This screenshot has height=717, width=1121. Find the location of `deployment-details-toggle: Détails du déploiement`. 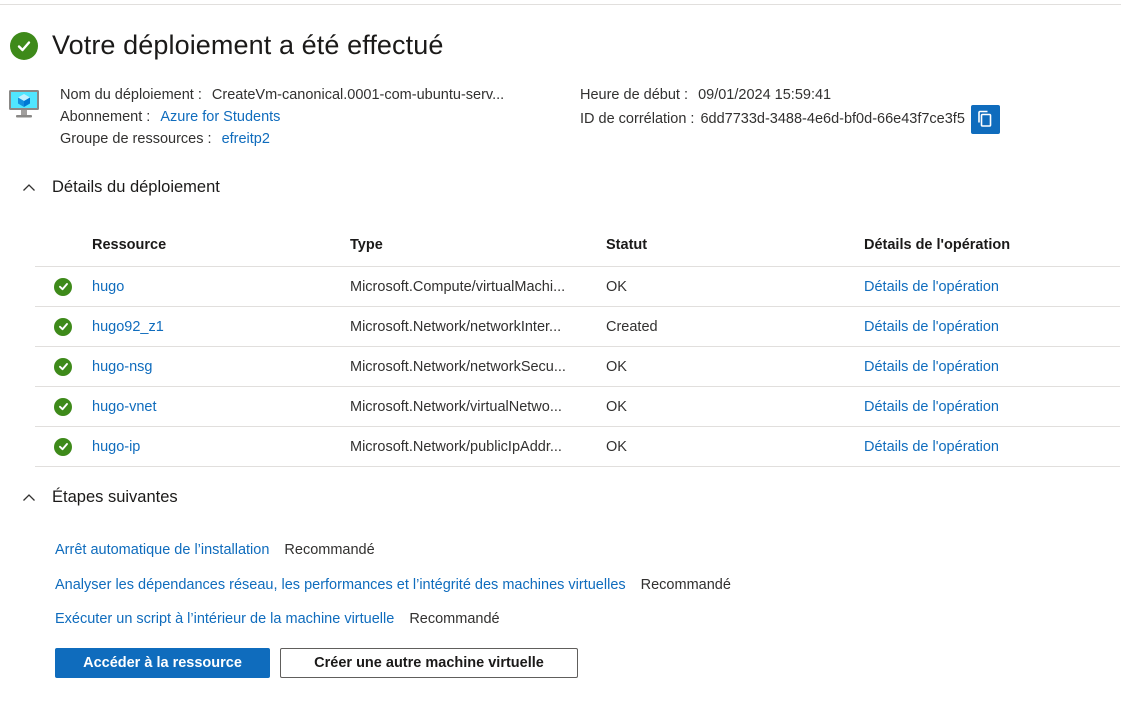

deployment-details-toggle: Détails du déploiement is located at coordinates (121, 187).